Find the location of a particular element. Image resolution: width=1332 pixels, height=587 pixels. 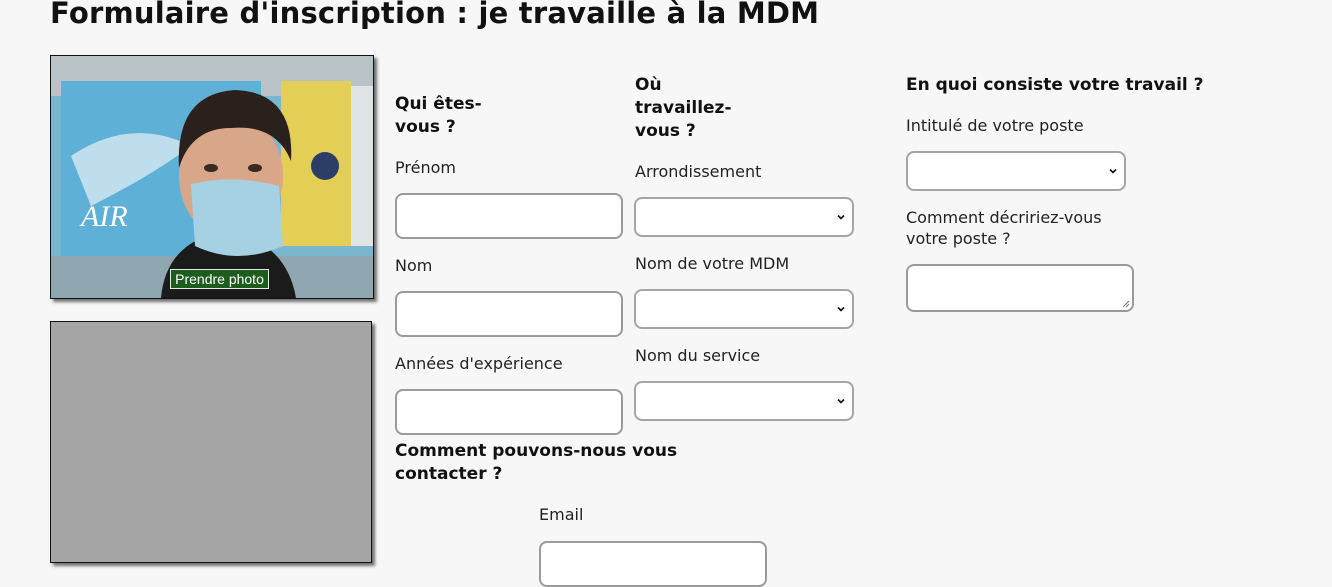

district-label: Arrondissement is located at coordinates (698, 171).